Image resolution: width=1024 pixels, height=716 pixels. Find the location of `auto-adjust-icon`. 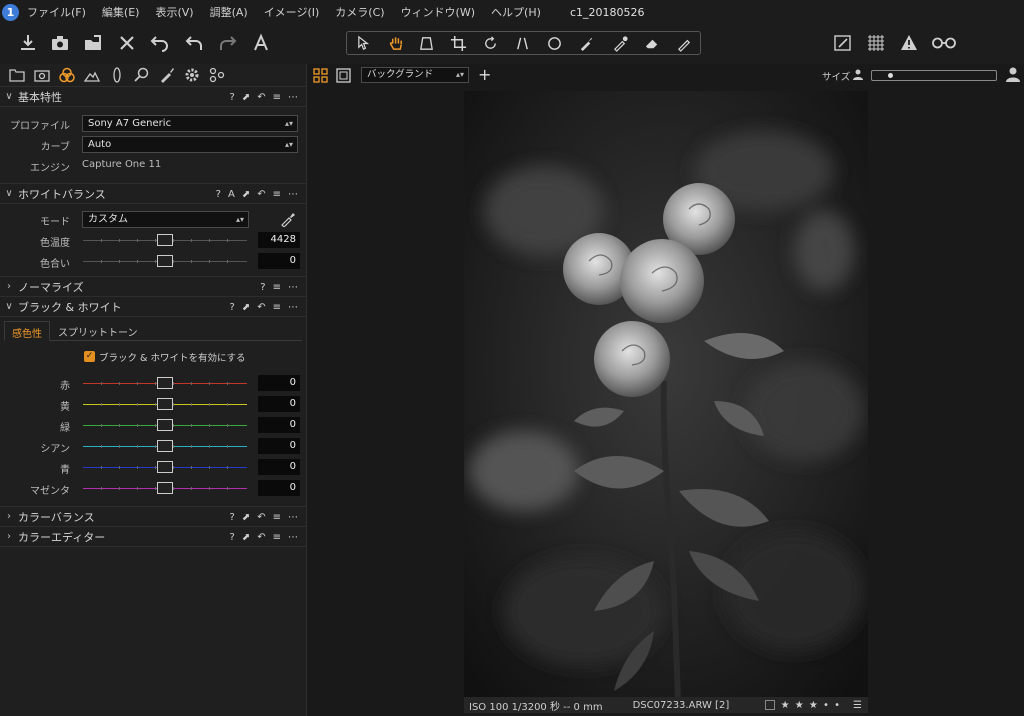

auto-adjust-icon is located at coordinates (262, 43).